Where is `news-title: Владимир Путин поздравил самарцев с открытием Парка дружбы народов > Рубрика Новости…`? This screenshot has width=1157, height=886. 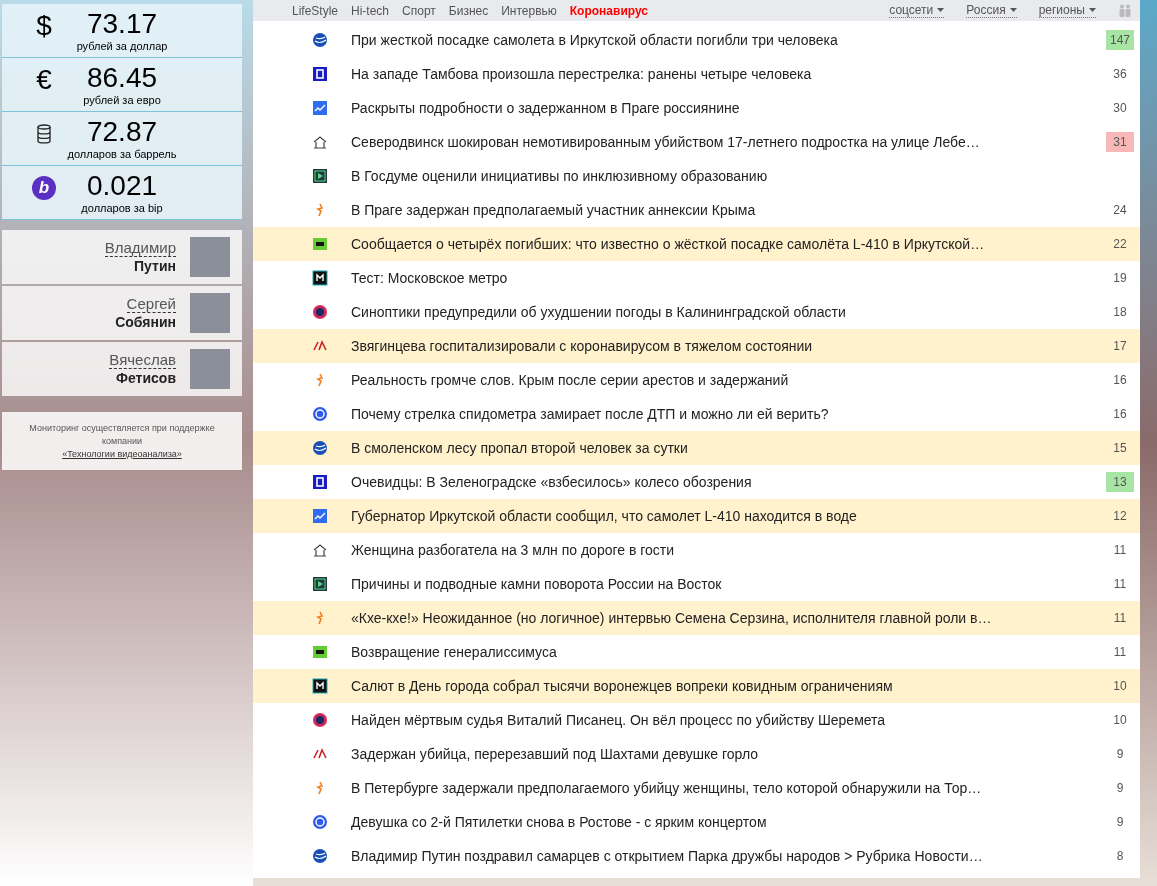
news-title: Владимир Путин поздравил самарцев с открытием Парка дружбы народов > Рубрика Новости… is located at coordinates (667, 856).